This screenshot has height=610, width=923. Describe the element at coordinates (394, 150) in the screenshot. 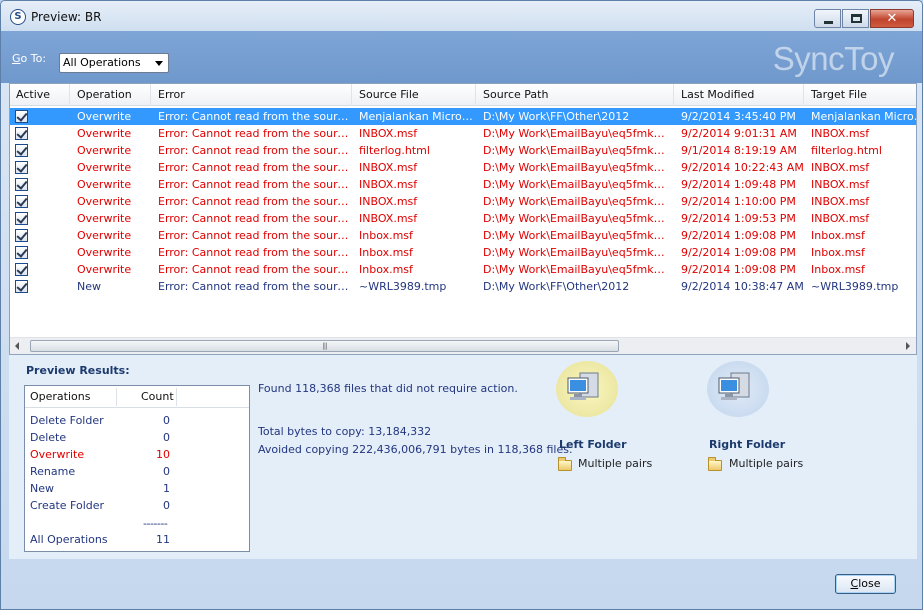

I see `cell-source-file: filterlog.html` at that location.